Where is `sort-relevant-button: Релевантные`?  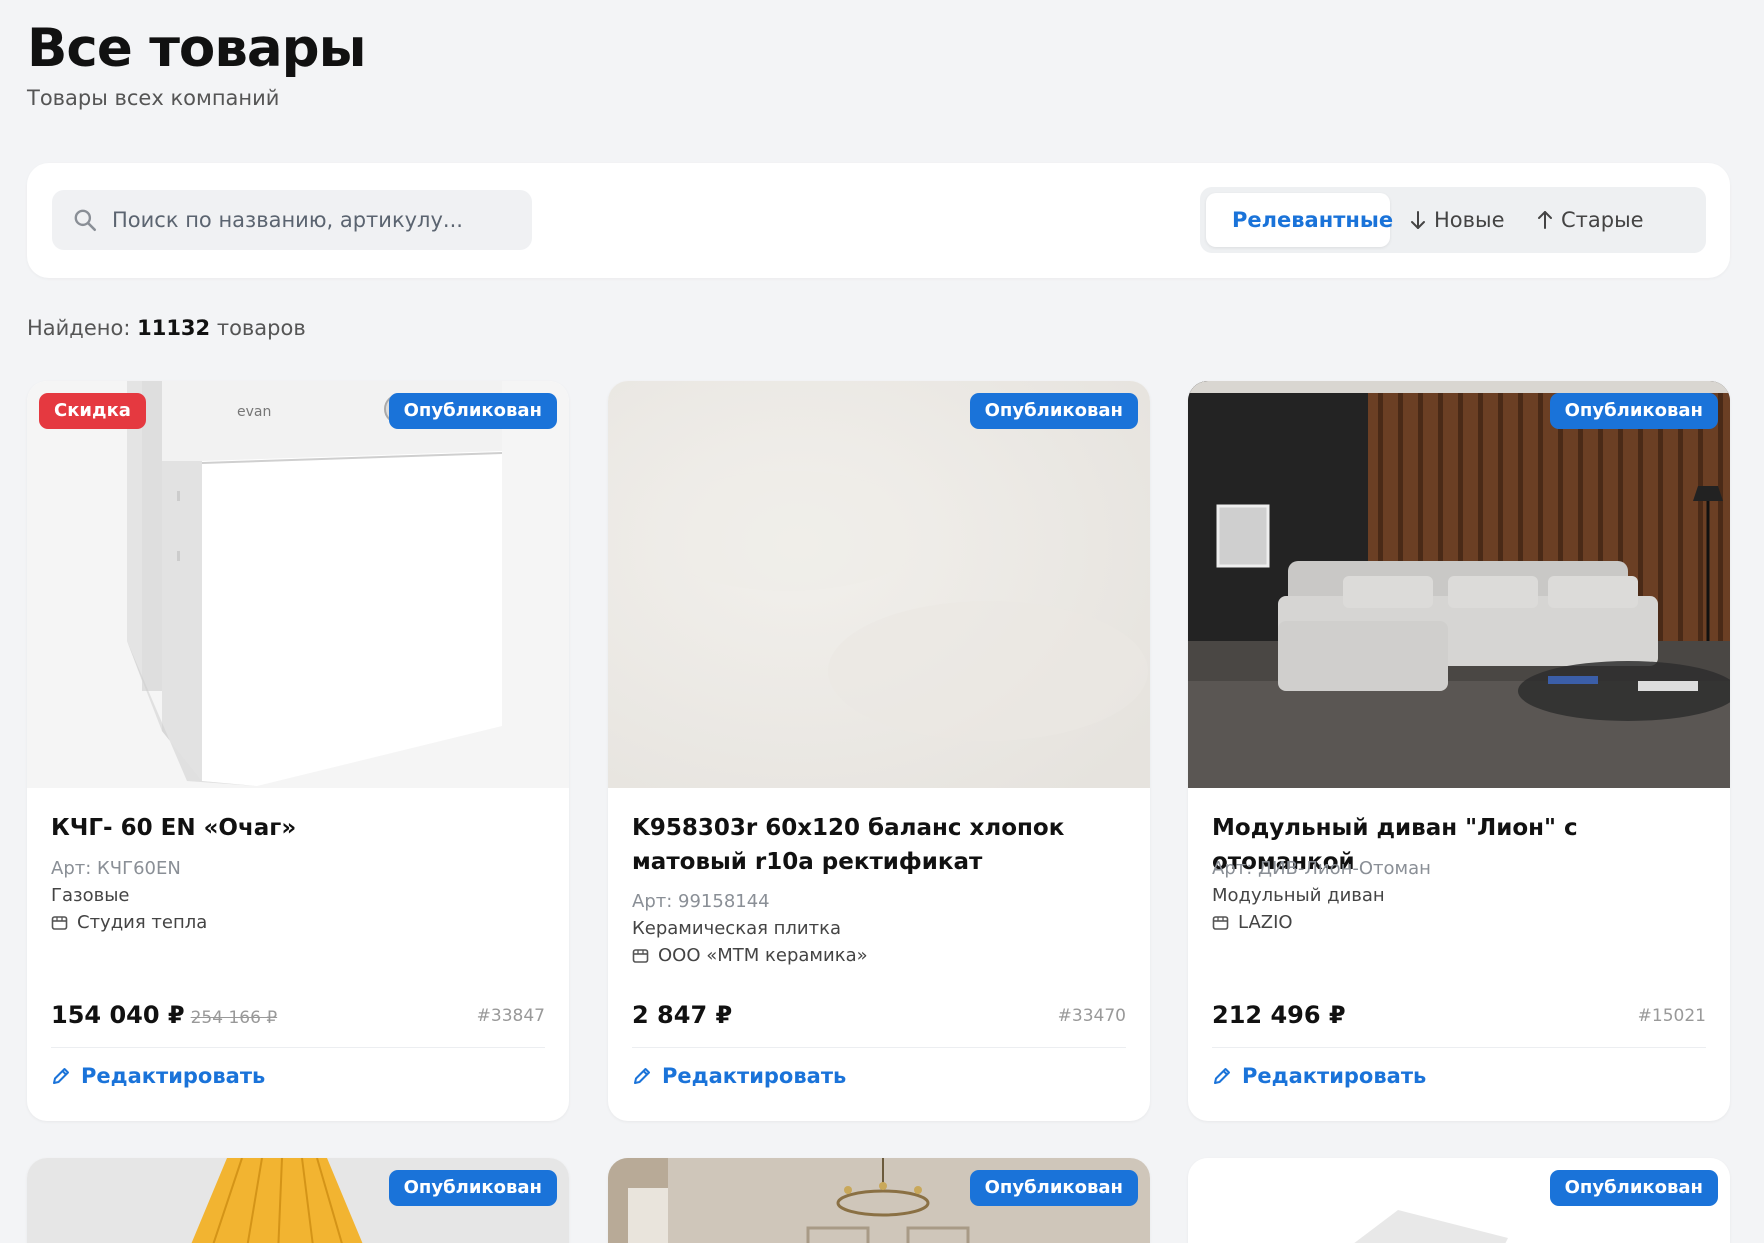
sort-relevant-button: Релевантные is located at coordinates (1300, 220).